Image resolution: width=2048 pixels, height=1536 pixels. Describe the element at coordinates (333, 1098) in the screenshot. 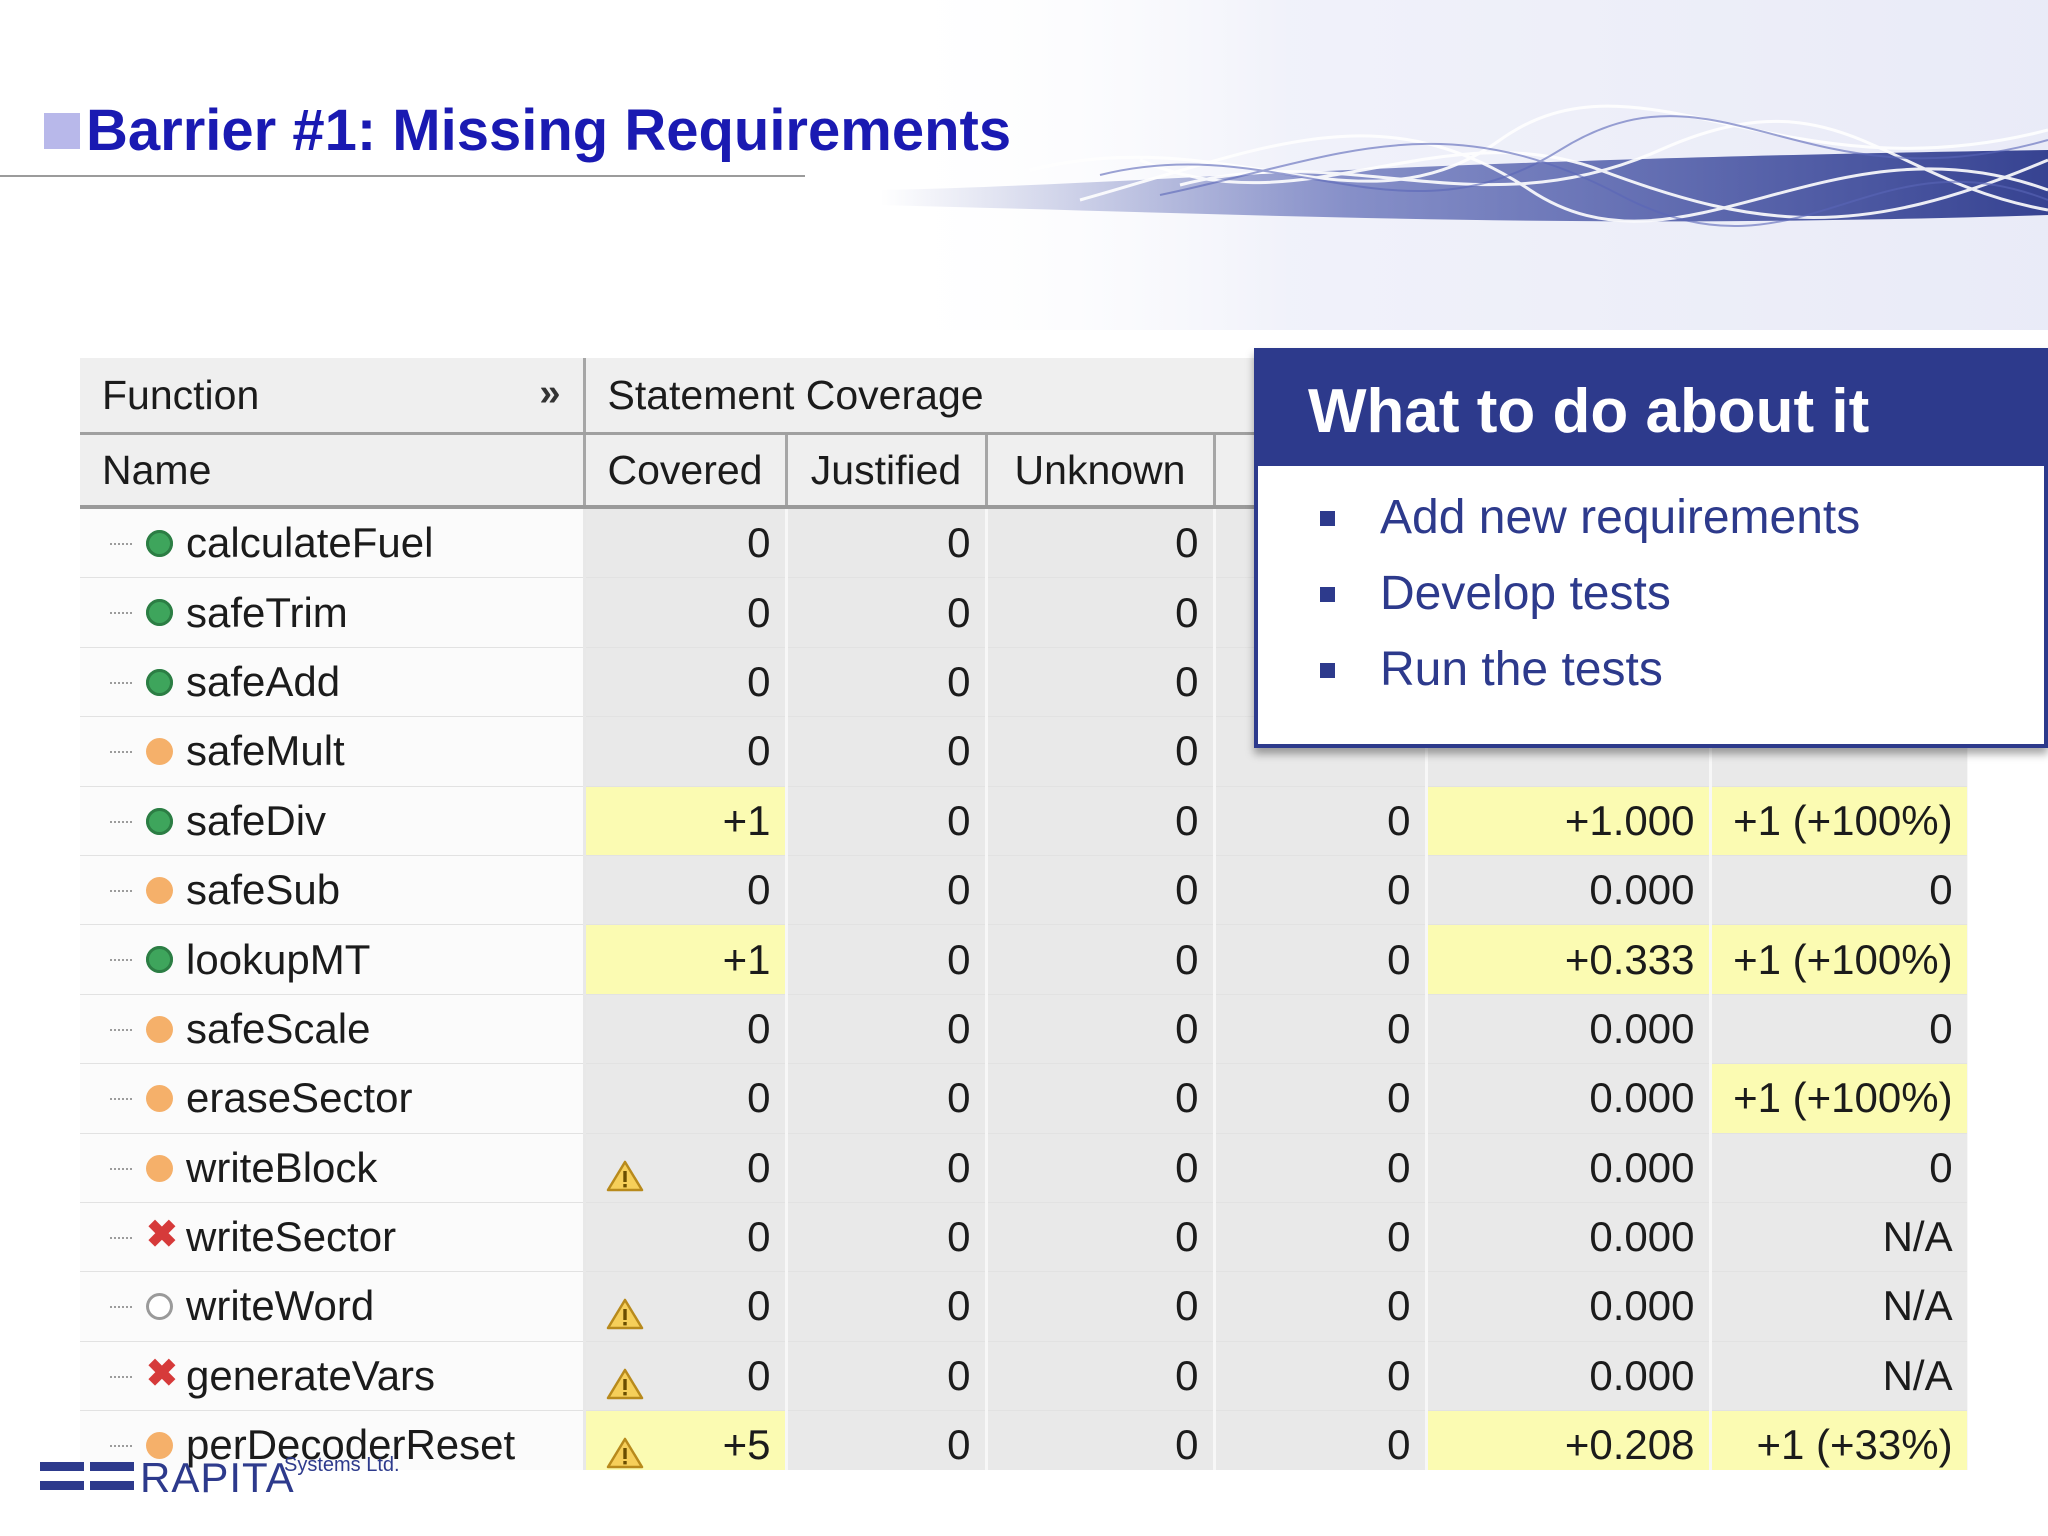

I see `function-name-cell: eraseSector` at that location.